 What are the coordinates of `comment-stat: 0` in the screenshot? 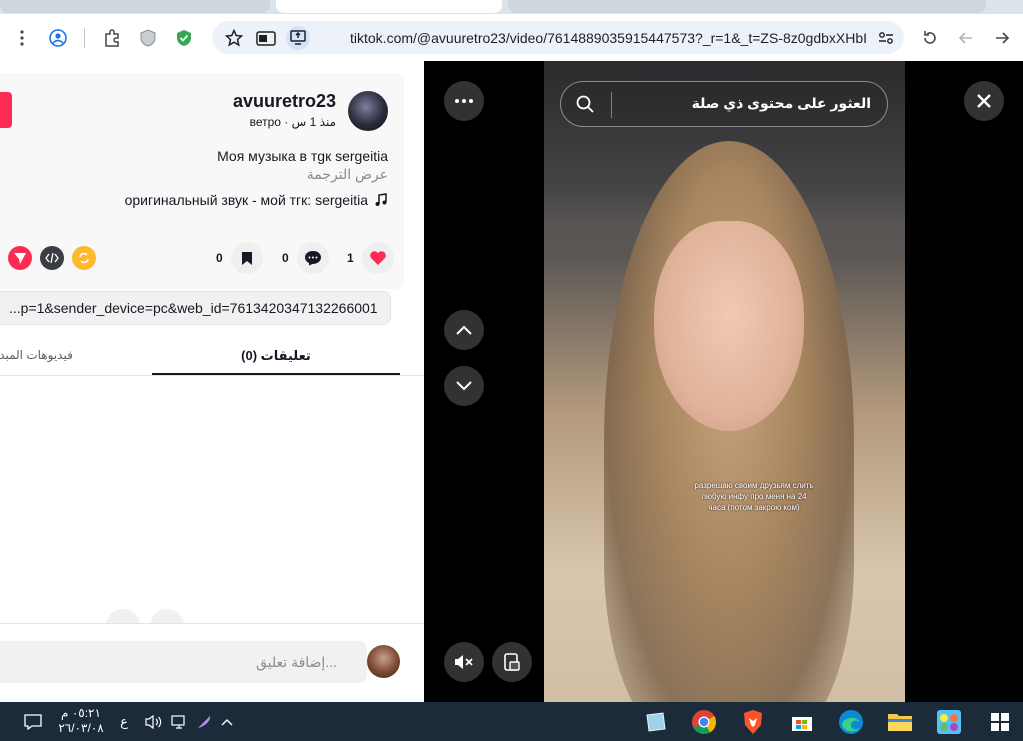 It's located at (305, 258).